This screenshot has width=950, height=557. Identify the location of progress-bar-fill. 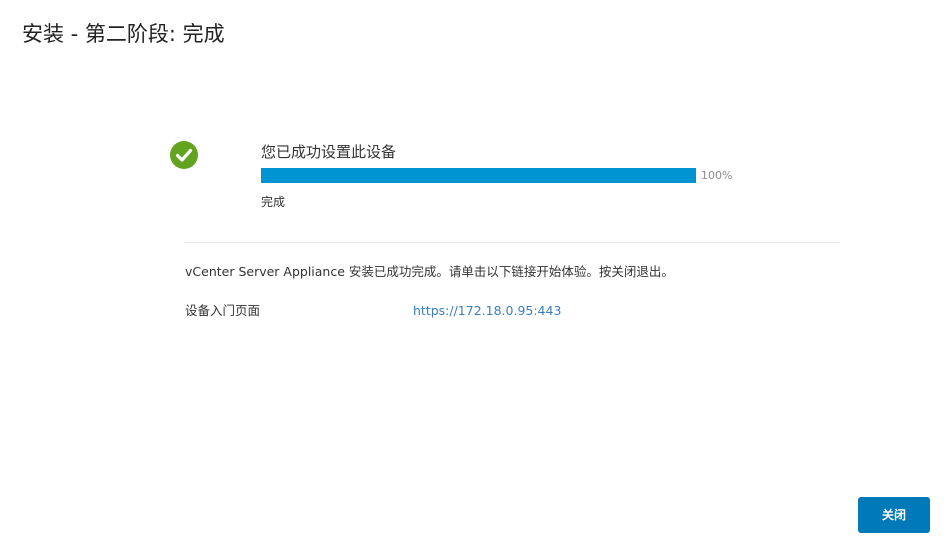
(478, 175).